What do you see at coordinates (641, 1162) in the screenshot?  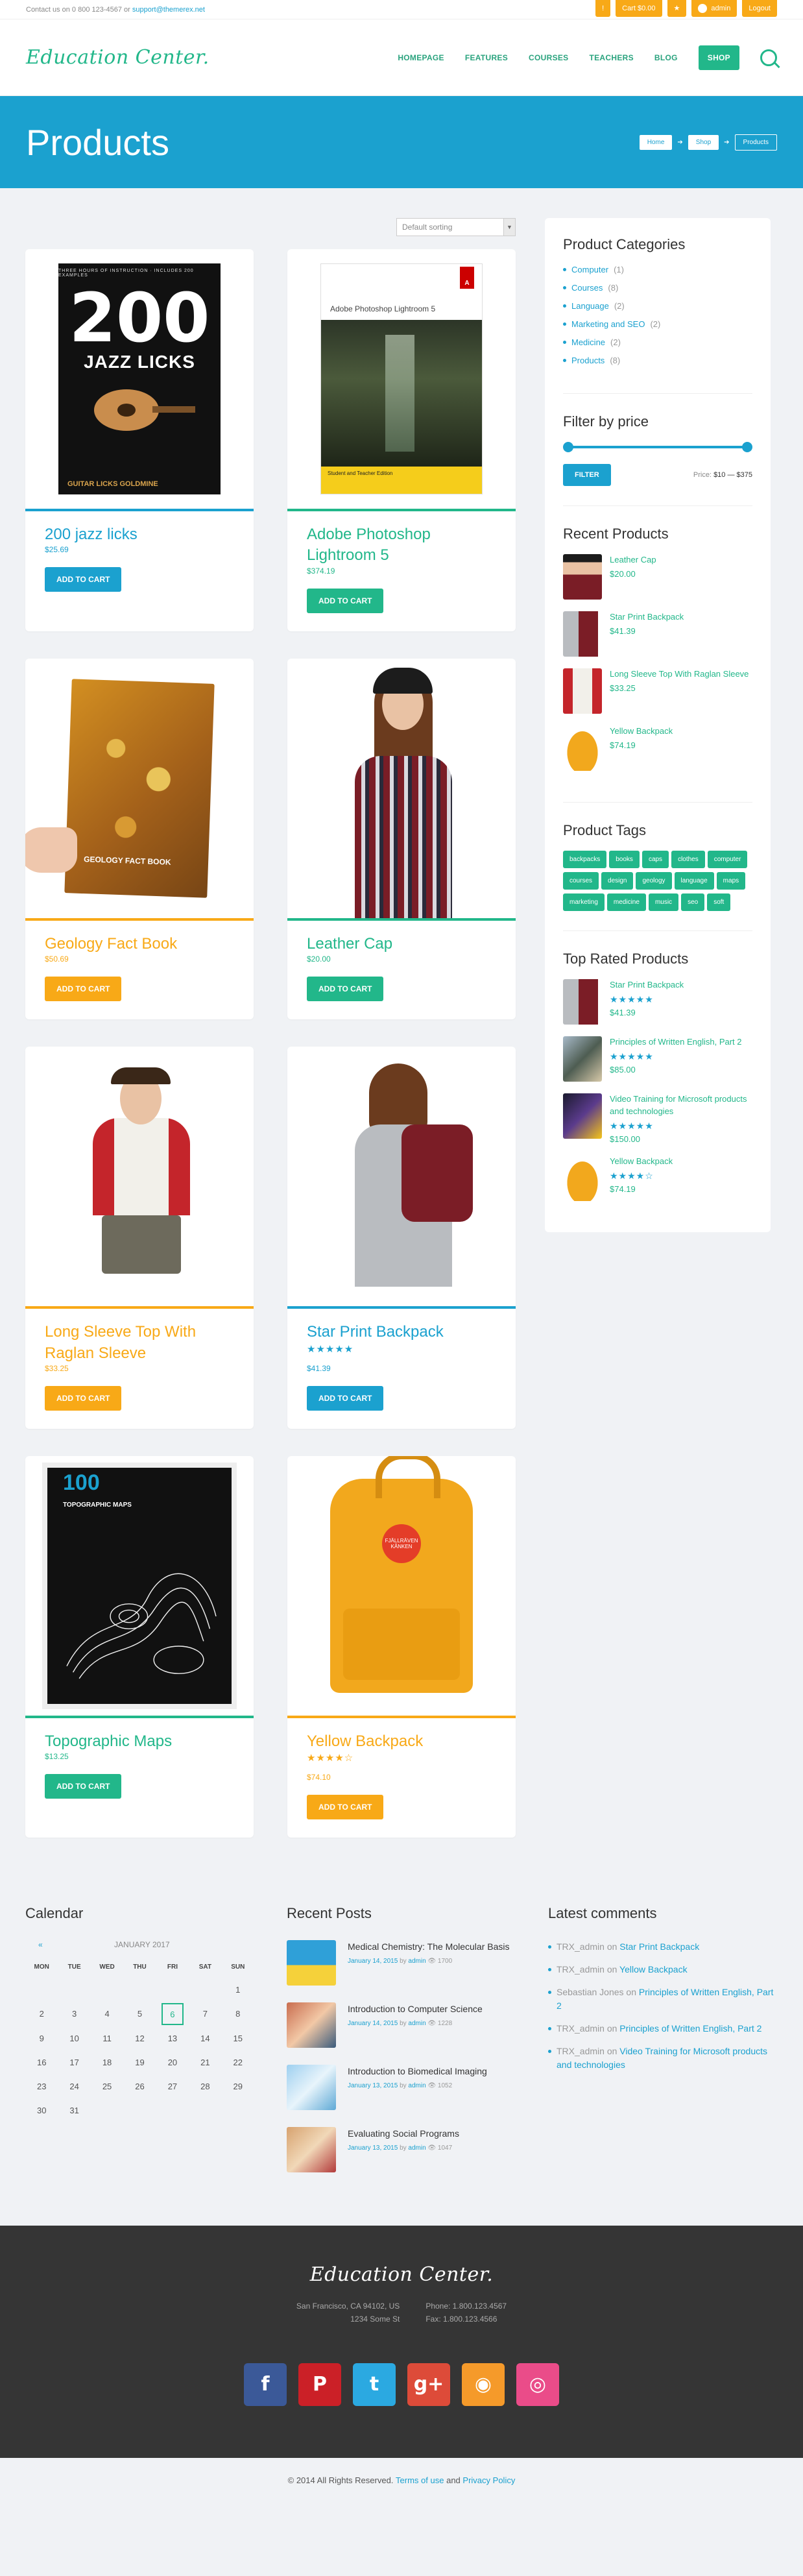 I see `top-rated-name: Yellow Backpack` at bounding box center [641, 1162].